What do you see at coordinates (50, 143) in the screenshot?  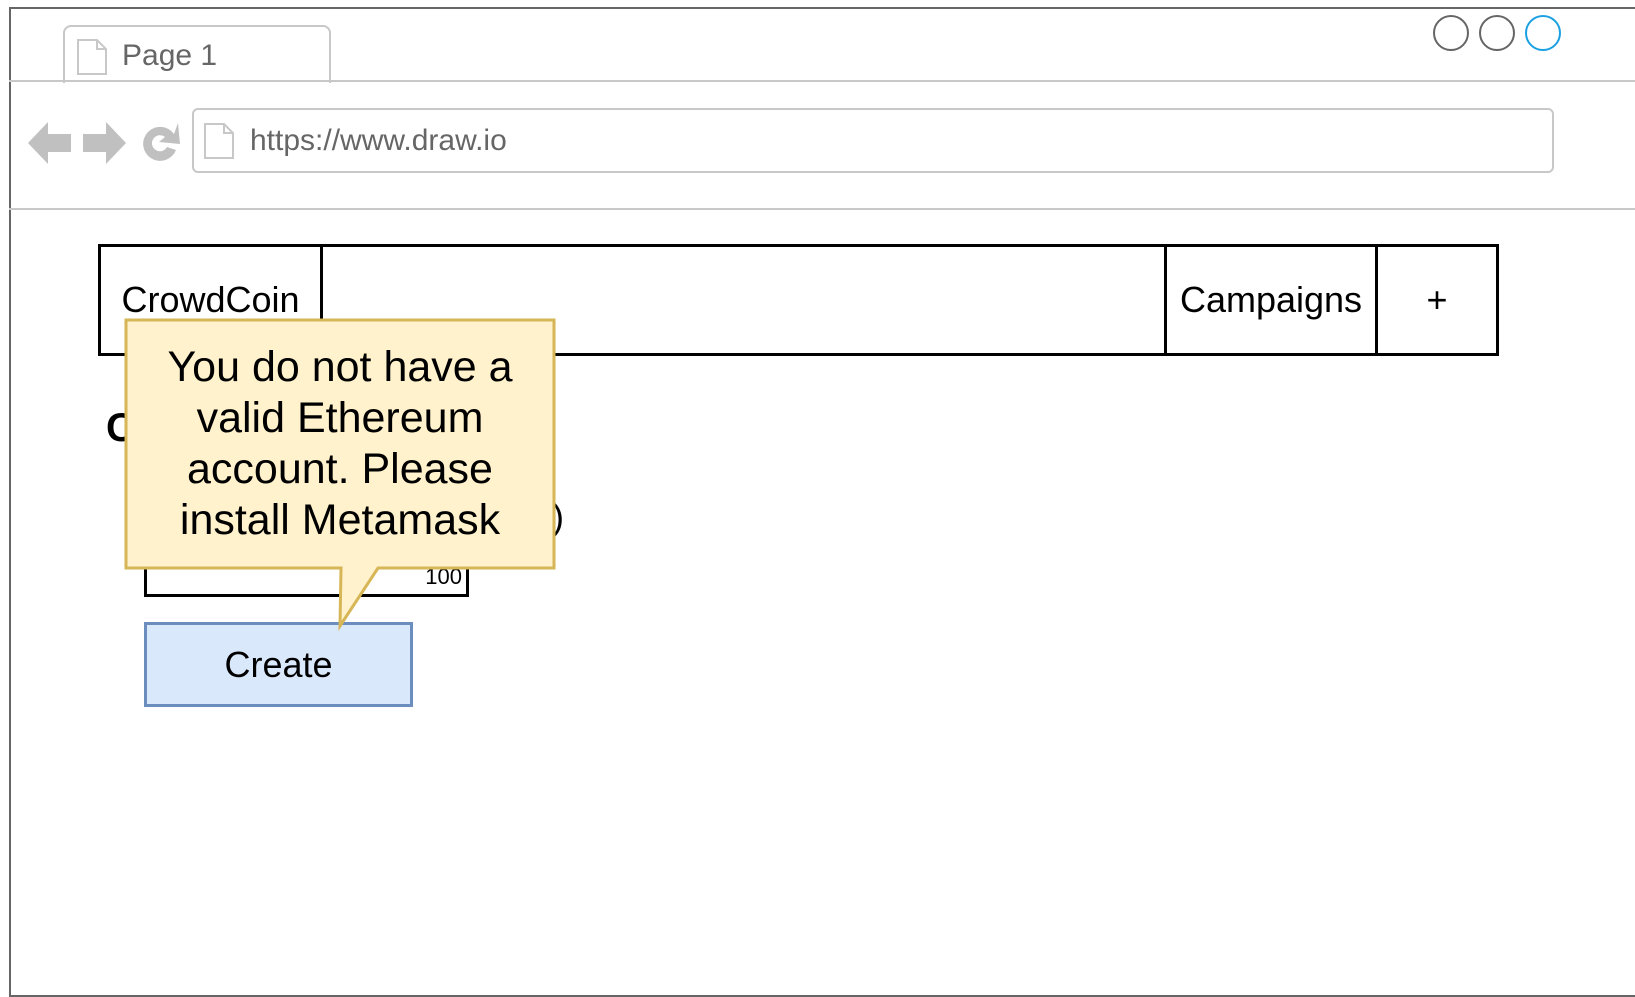 I see `back-arrow-icon` at bounding box center [50, 143].